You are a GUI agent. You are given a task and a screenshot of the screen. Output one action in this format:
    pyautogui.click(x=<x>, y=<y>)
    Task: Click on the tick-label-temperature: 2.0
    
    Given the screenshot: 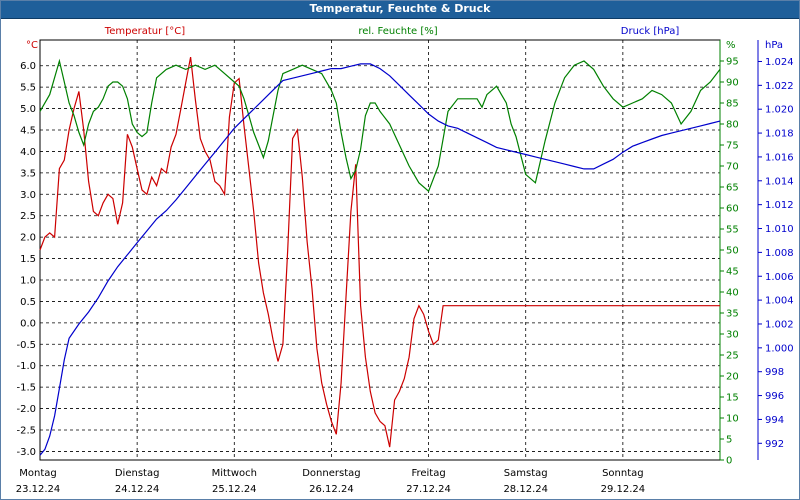 What is the action you would take?
    pyautogui.click(x=28, y=238)
    